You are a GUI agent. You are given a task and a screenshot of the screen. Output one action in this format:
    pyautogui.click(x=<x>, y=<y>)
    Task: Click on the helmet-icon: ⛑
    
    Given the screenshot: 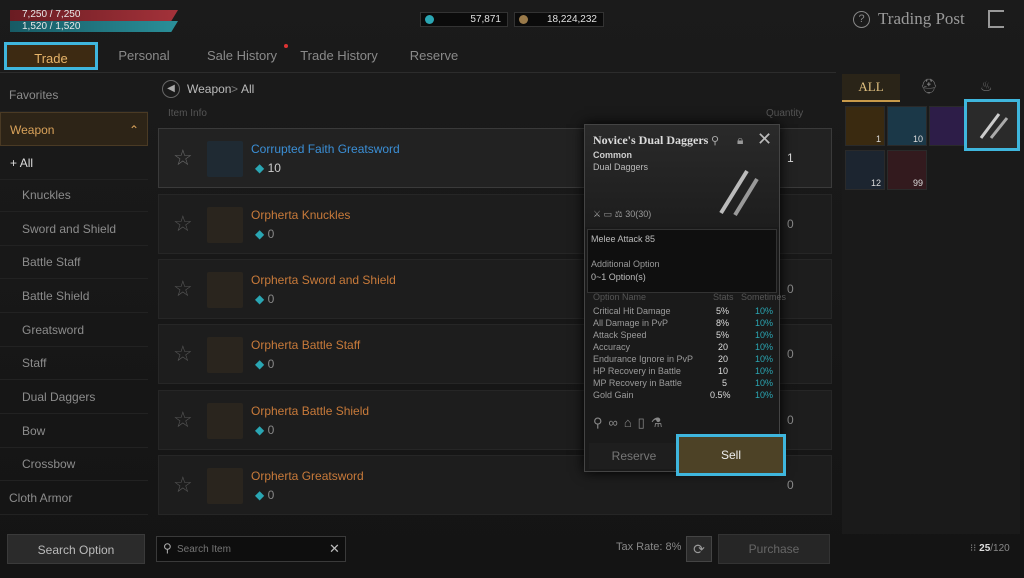 What is the action you would take?
    pyautogui.click(x=929, y=86)
    